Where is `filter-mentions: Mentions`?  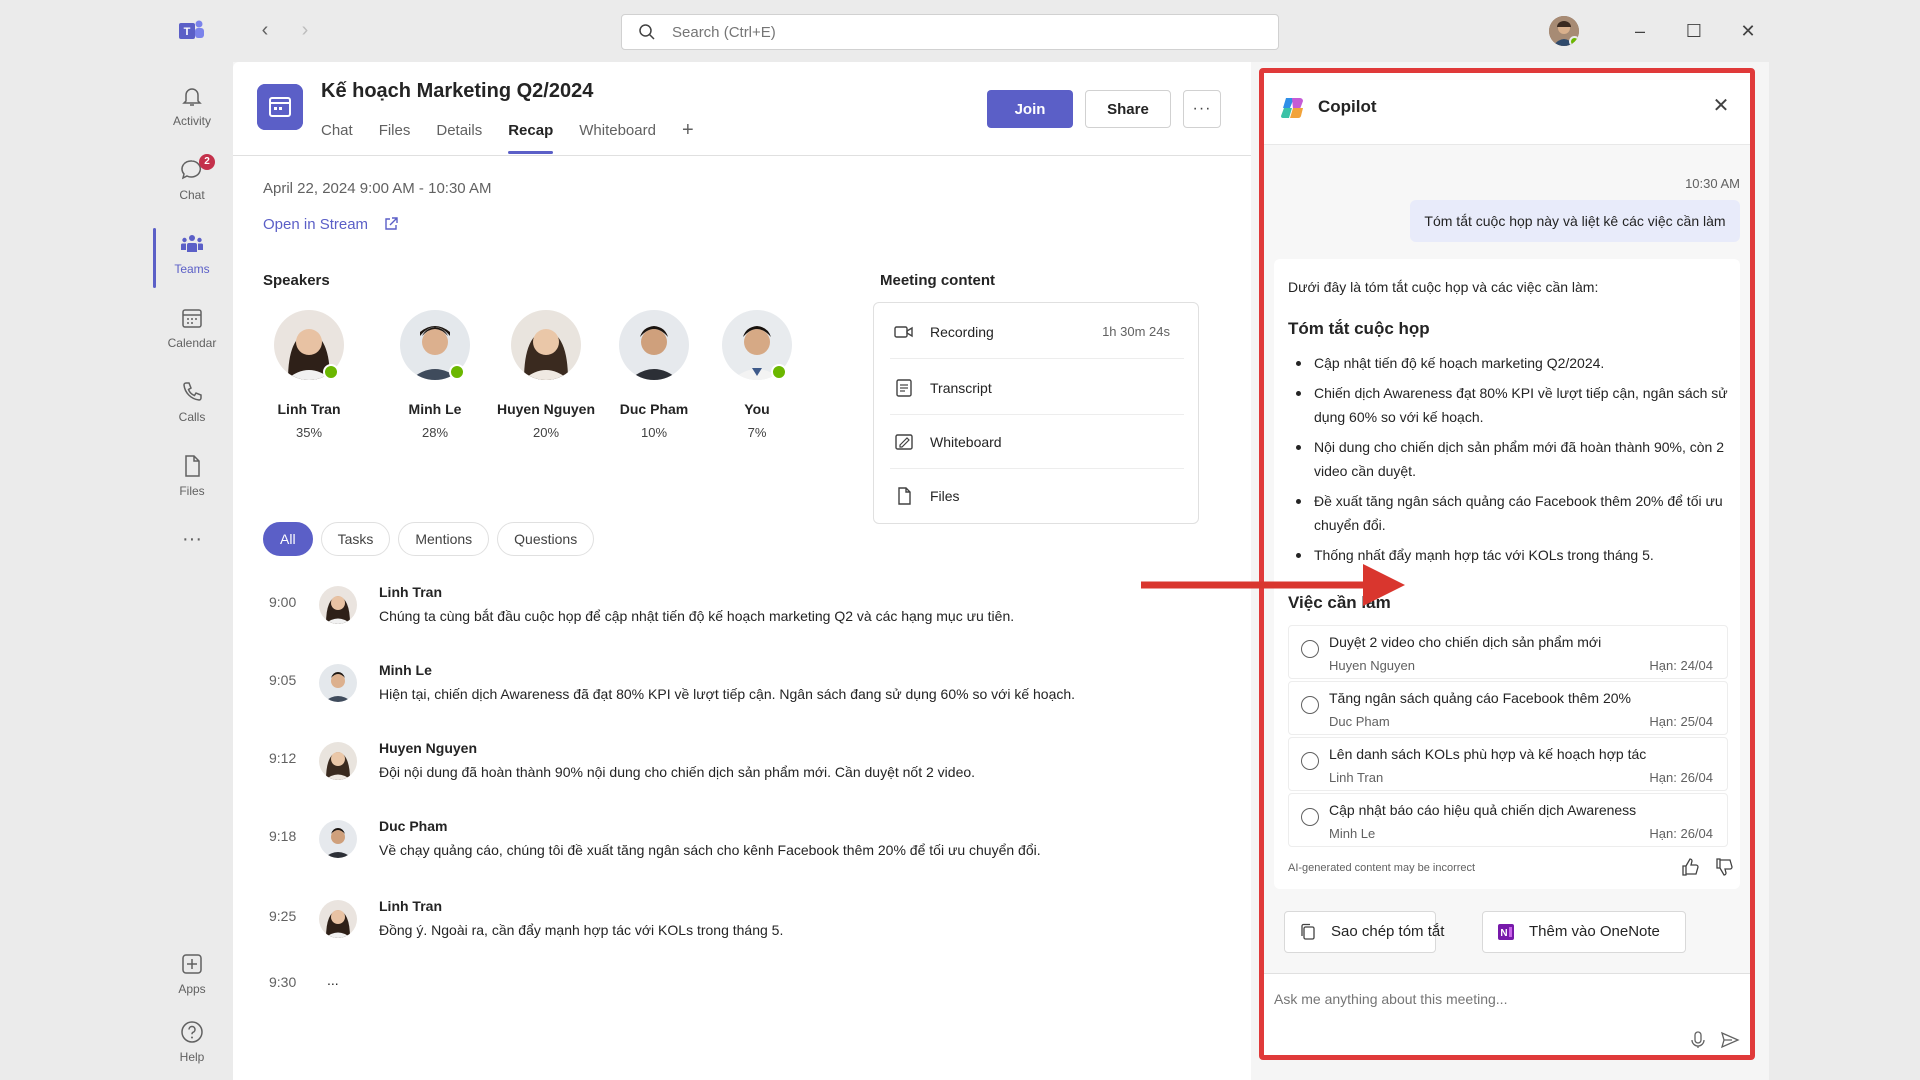 filter-mentions: Mentions is located at coordinates (444, 539).